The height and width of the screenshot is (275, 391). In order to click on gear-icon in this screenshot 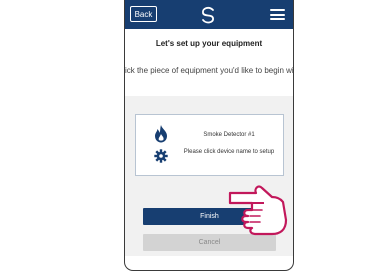, I will do `click(161, 156)`.